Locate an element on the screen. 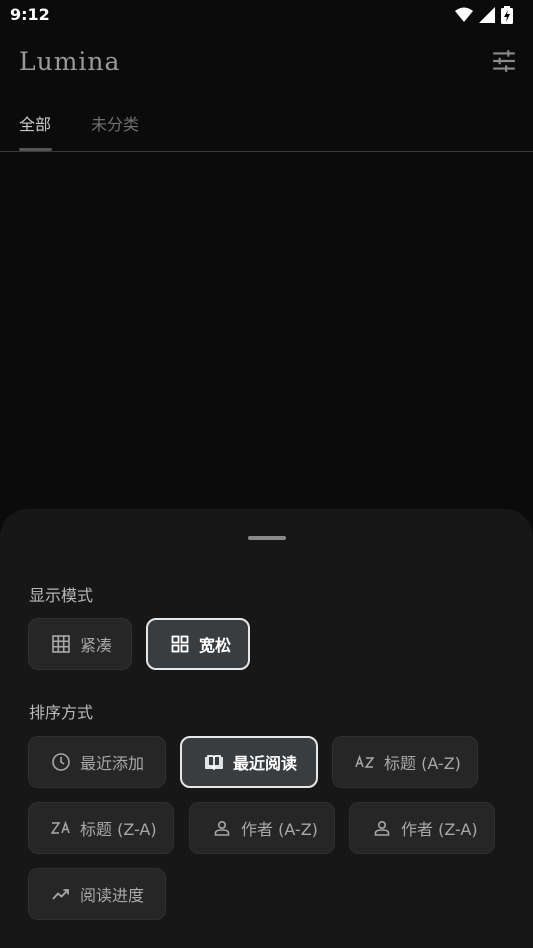  chip-label: 紧凑 is located at coordinates (96, 645).